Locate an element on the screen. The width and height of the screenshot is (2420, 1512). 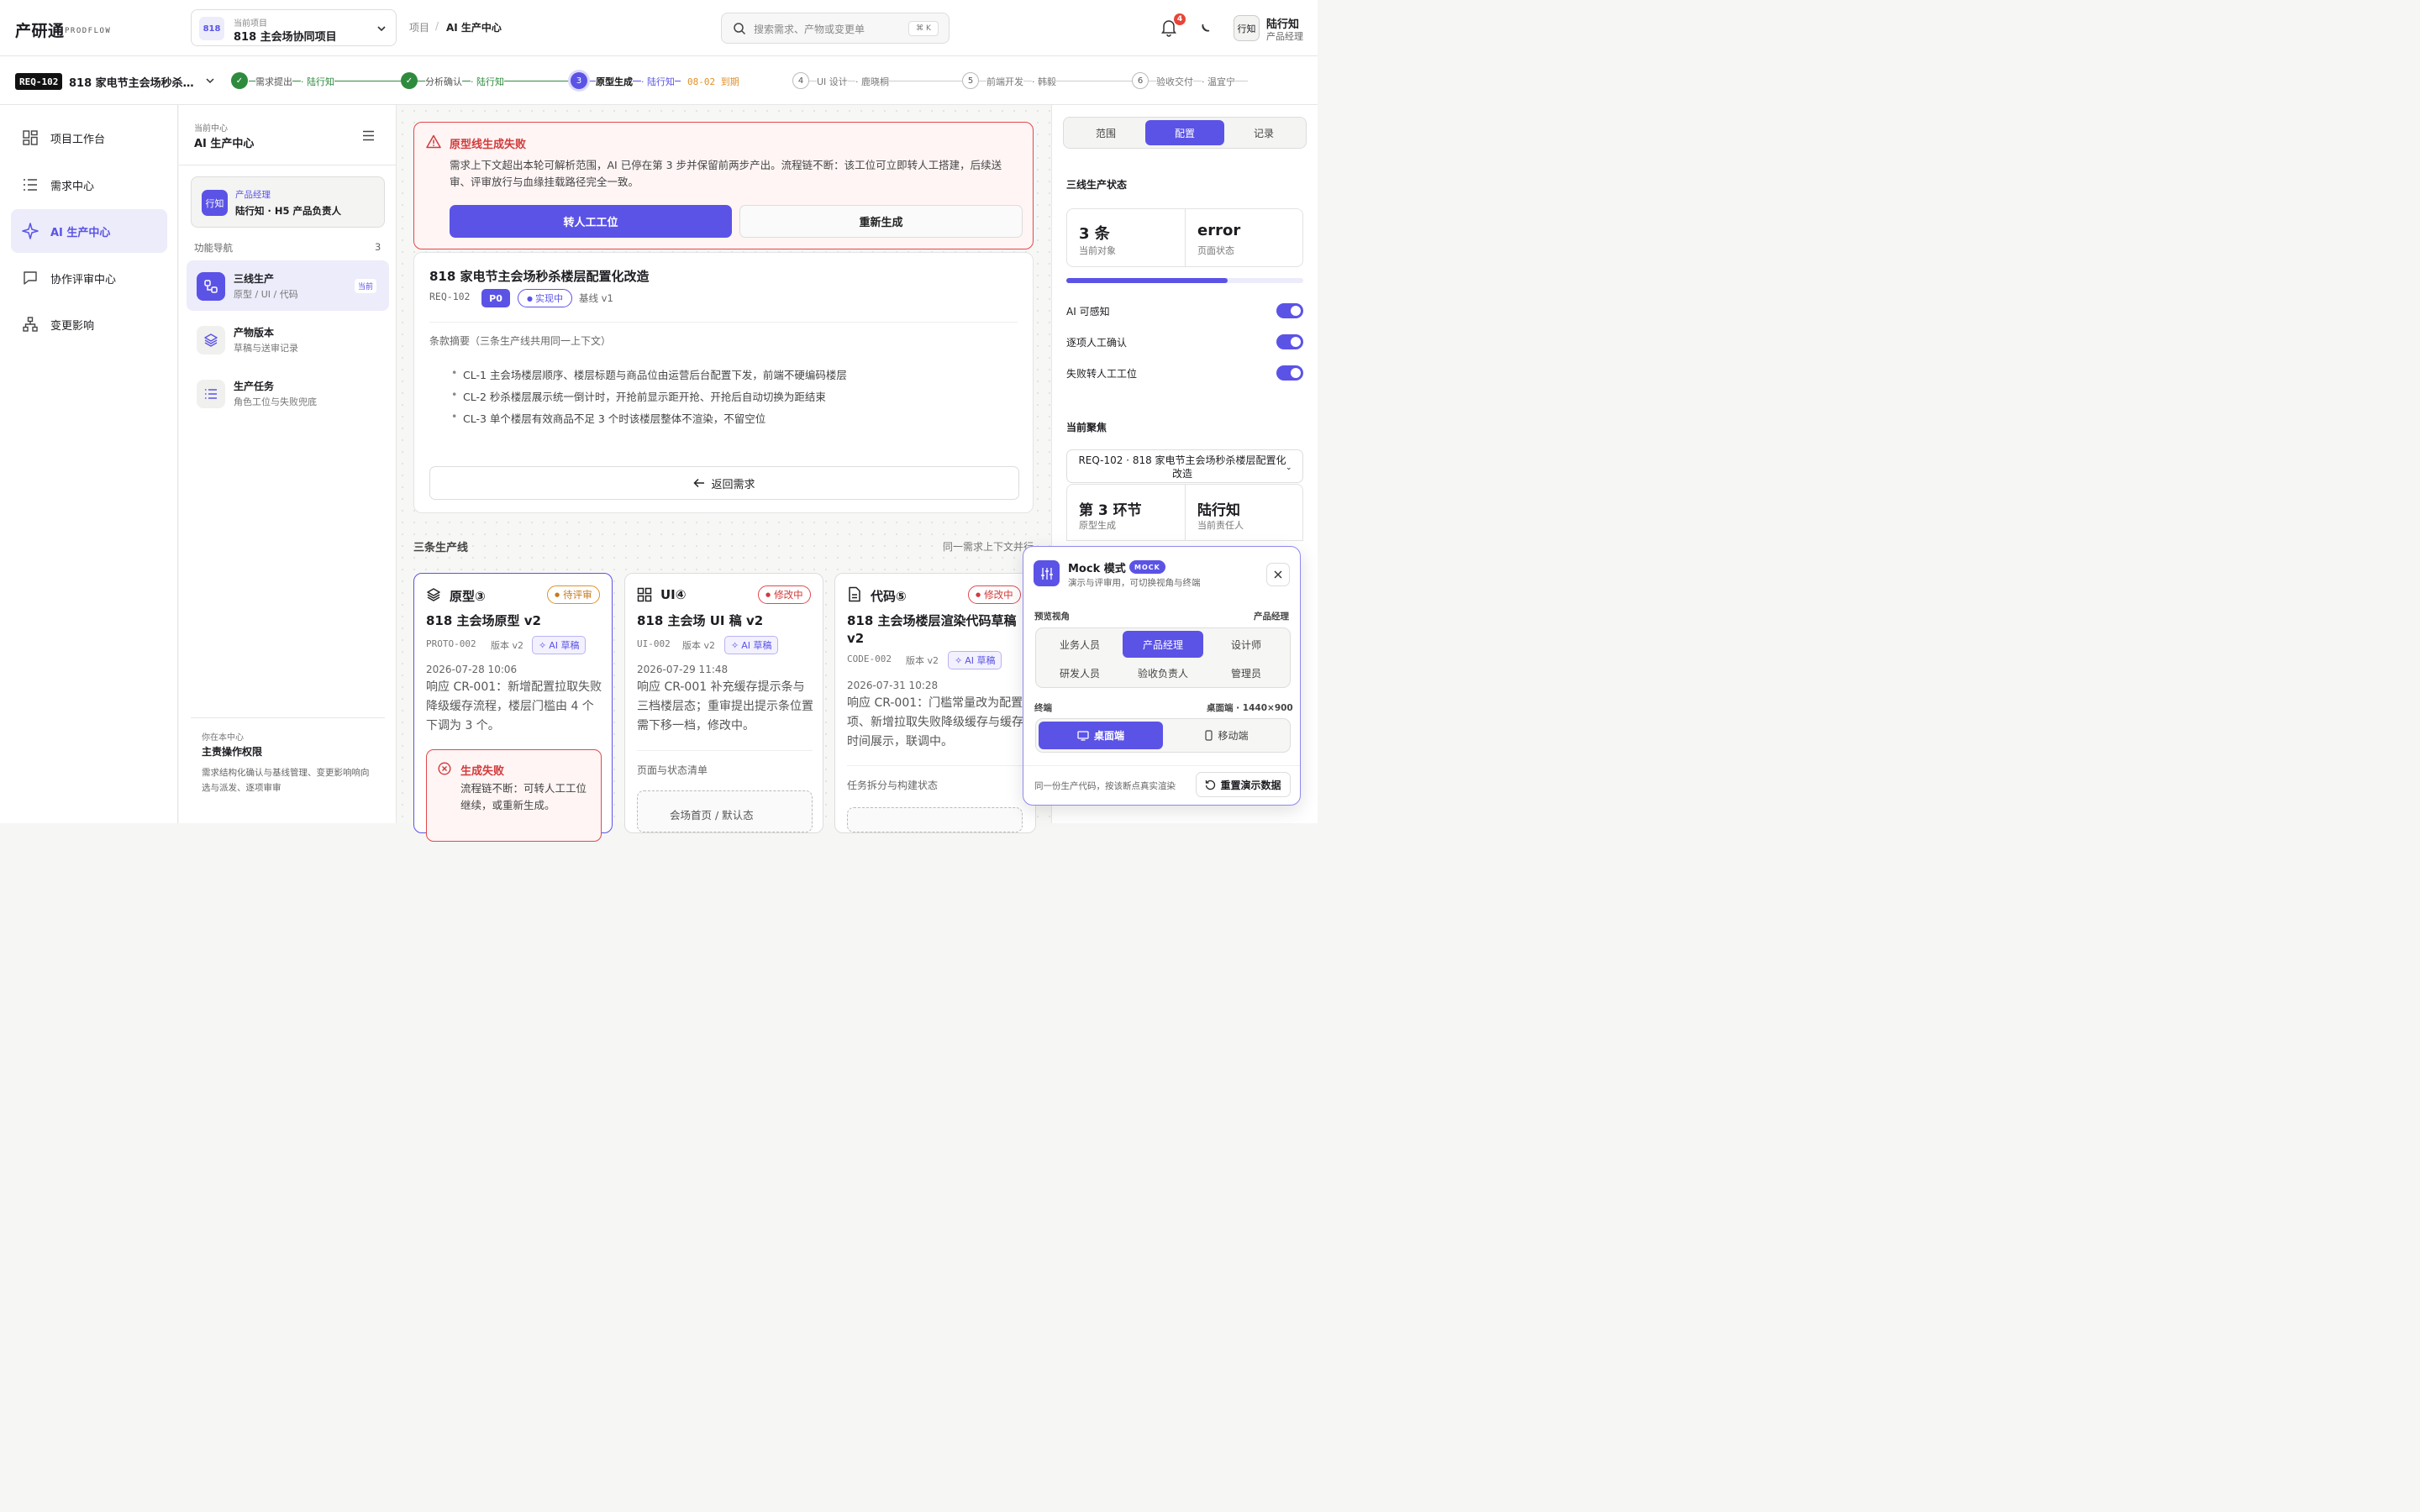
role-admin: 管理员 is located at coordinates (1246, 672).